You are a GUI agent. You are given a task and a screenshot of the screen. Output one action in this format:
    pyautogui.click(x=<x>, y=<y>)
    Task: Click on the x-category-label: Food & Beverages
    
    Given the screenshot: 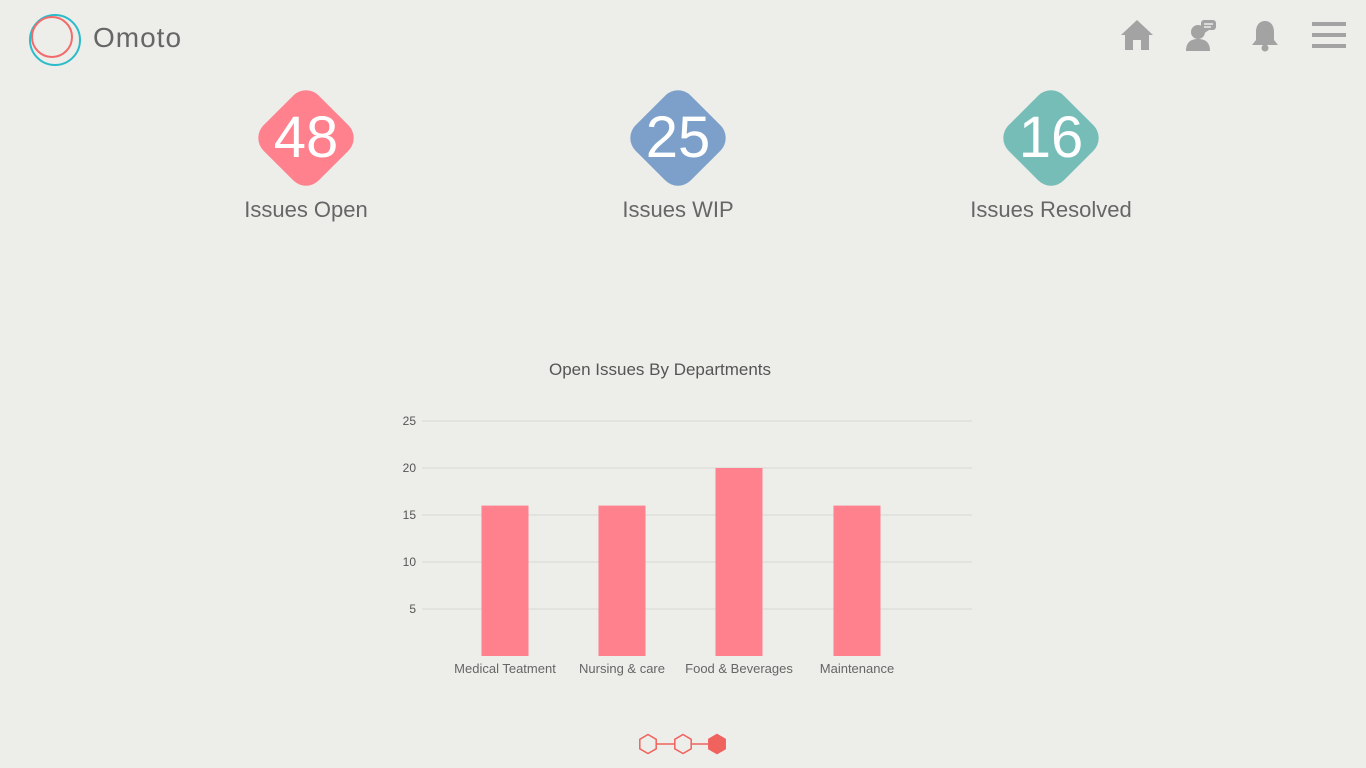 What is the action you would take?
    pyautogui.click(x=739, y=668)
    